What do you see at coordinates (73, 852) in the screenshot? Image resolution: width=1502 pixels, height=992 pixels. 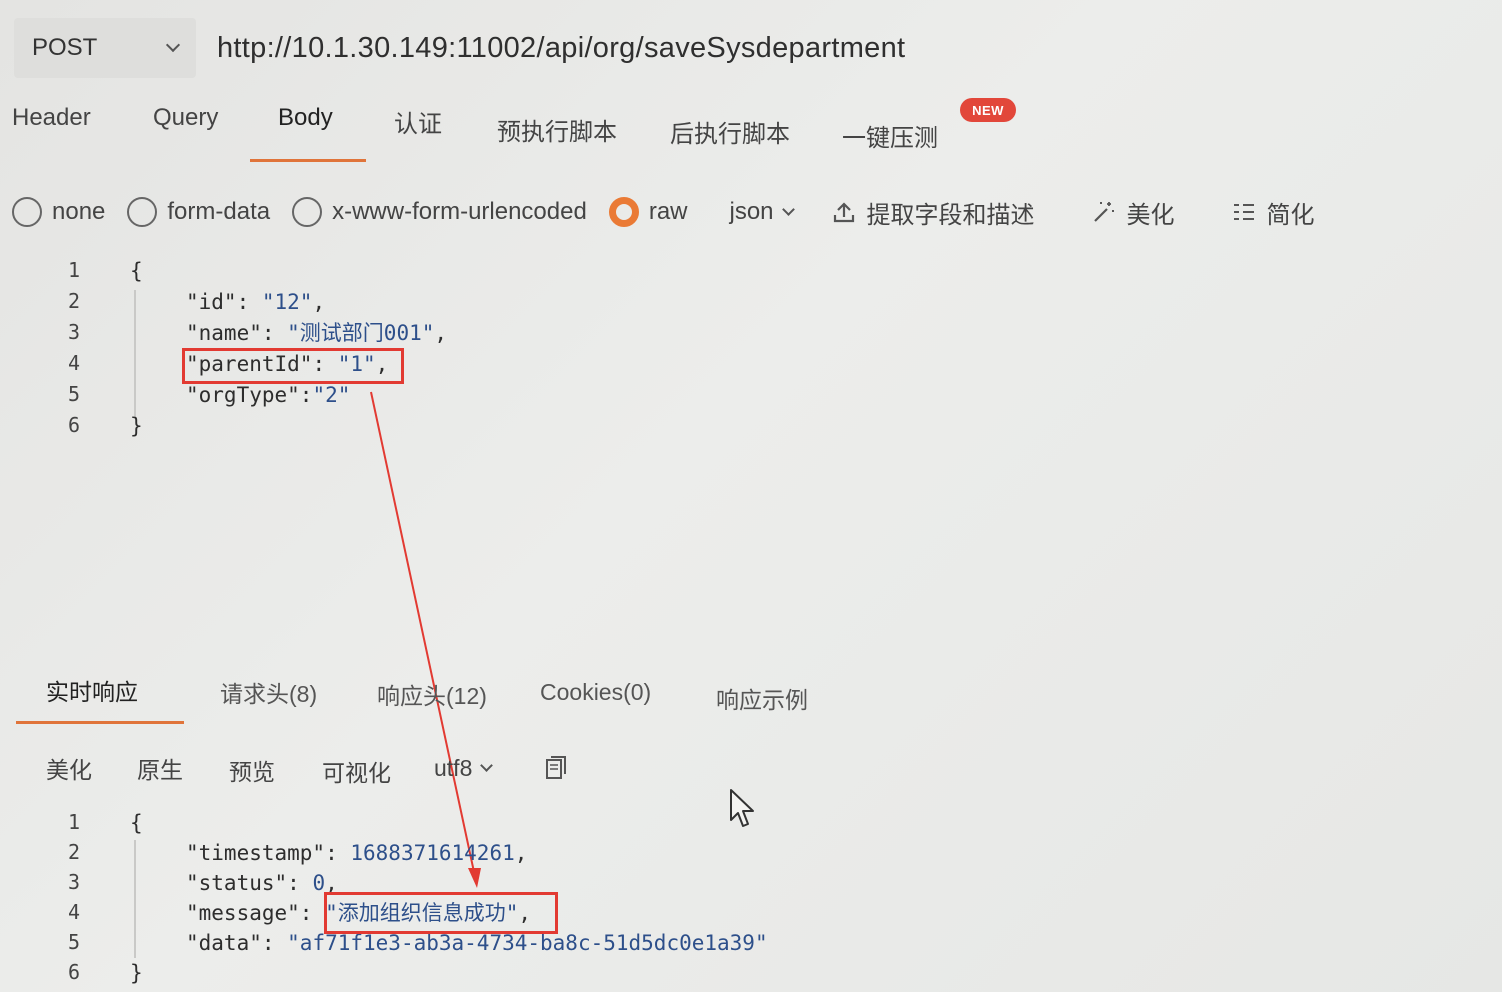 I see `line-number: 2` at bounding box center [73, 852].